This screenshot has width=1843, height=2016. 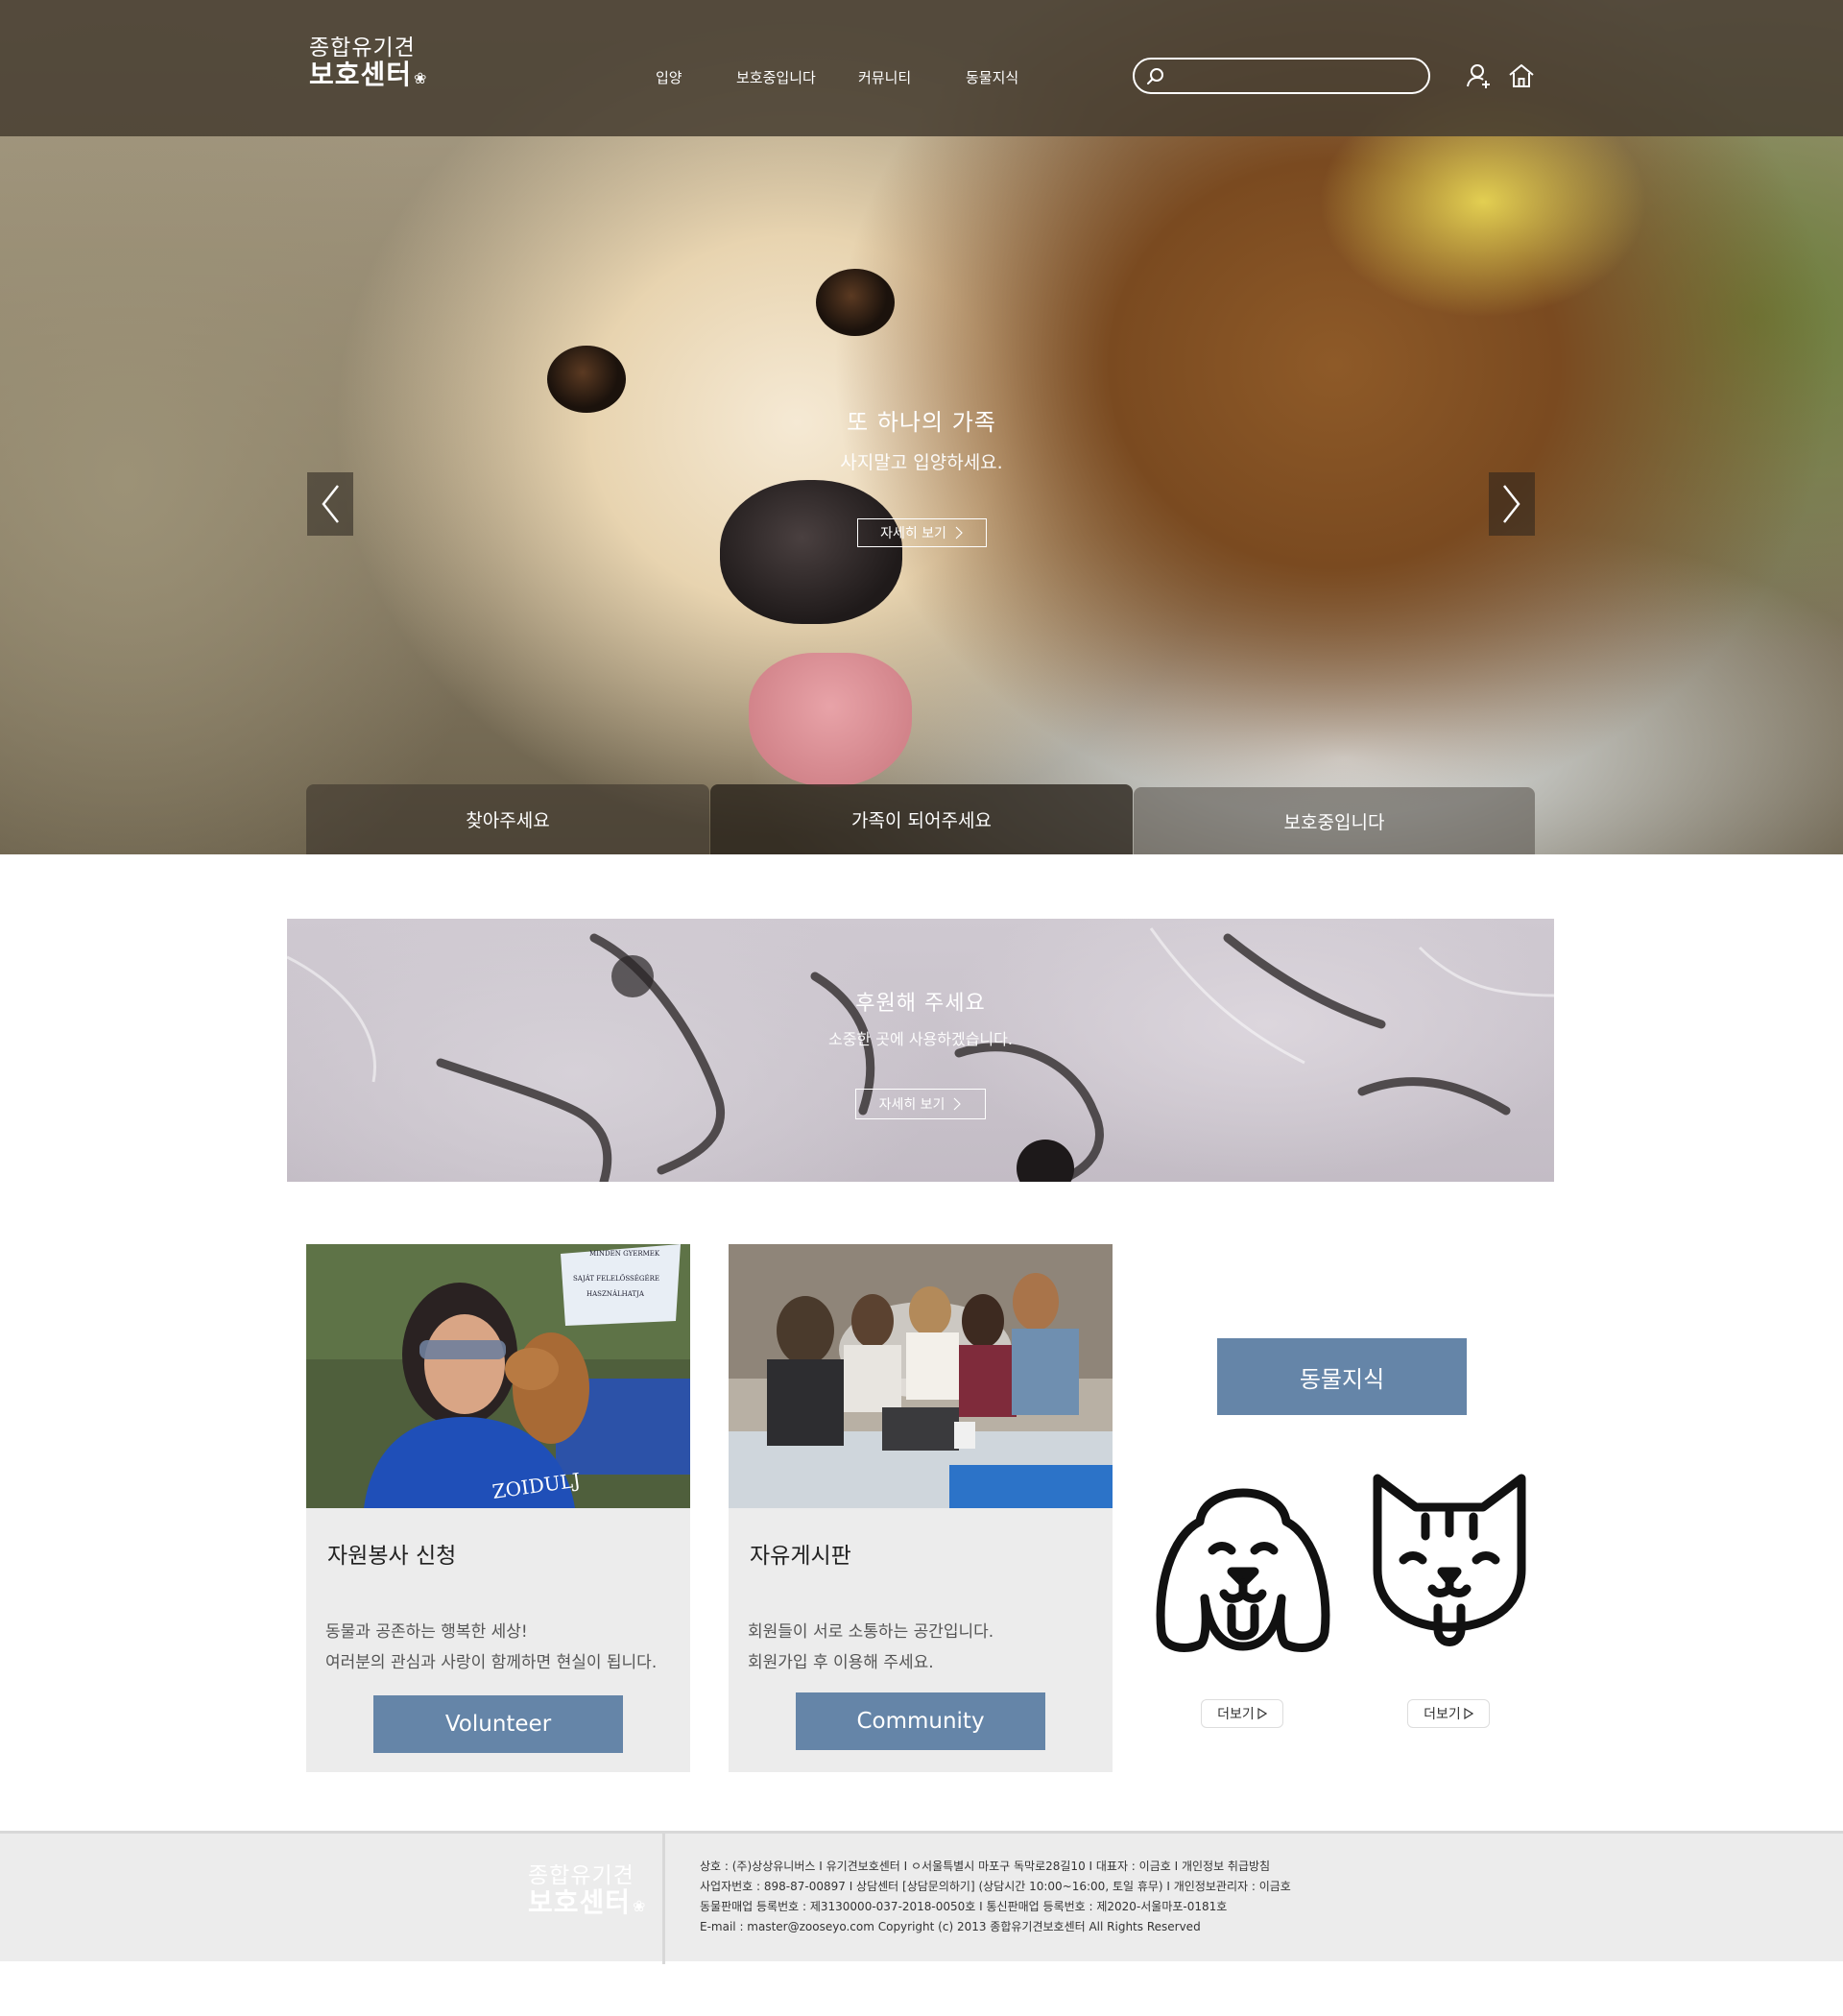 What do you see at coordinates (392, 1556) in the screenshot?
I see `volunteer-card-title: 자원봉사 신청` at bounding box center [392, 1556].